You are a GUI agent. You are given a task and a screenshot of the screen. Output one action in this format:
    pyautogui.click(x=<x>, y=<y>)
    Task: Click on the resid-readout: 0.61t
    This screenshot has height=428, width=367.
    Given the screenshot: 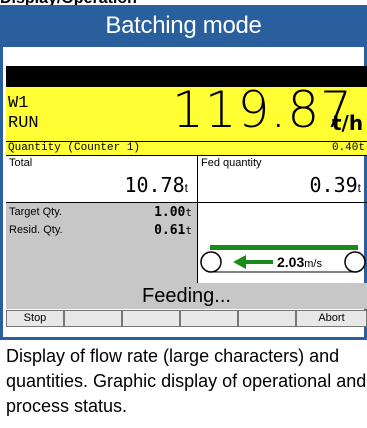 What is the action you would take?
    pyautogui.click(x=173, y=230)
    